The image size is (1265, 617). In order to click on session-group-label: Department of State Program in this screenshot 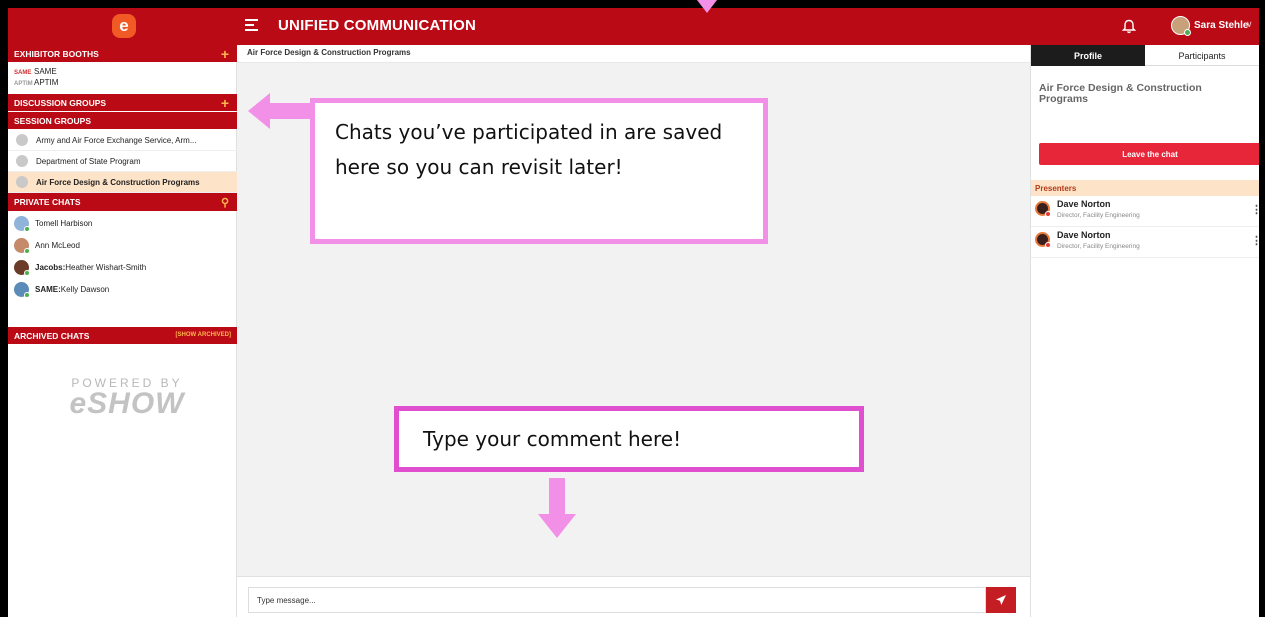, I will do `click(88, 161)`.